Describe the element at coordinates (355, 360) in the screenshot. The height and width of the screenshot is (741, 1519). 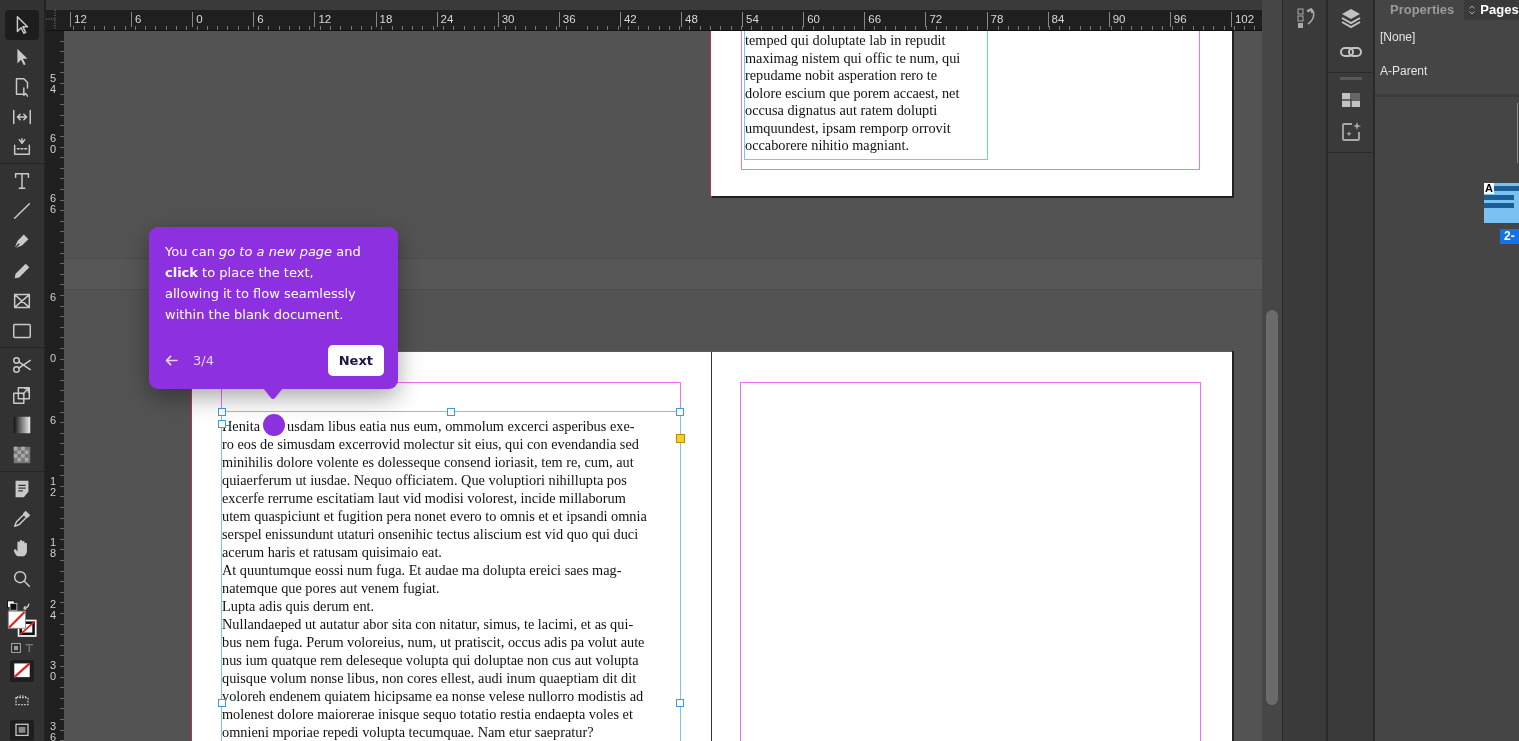
I see `next-button: Next` at that location.